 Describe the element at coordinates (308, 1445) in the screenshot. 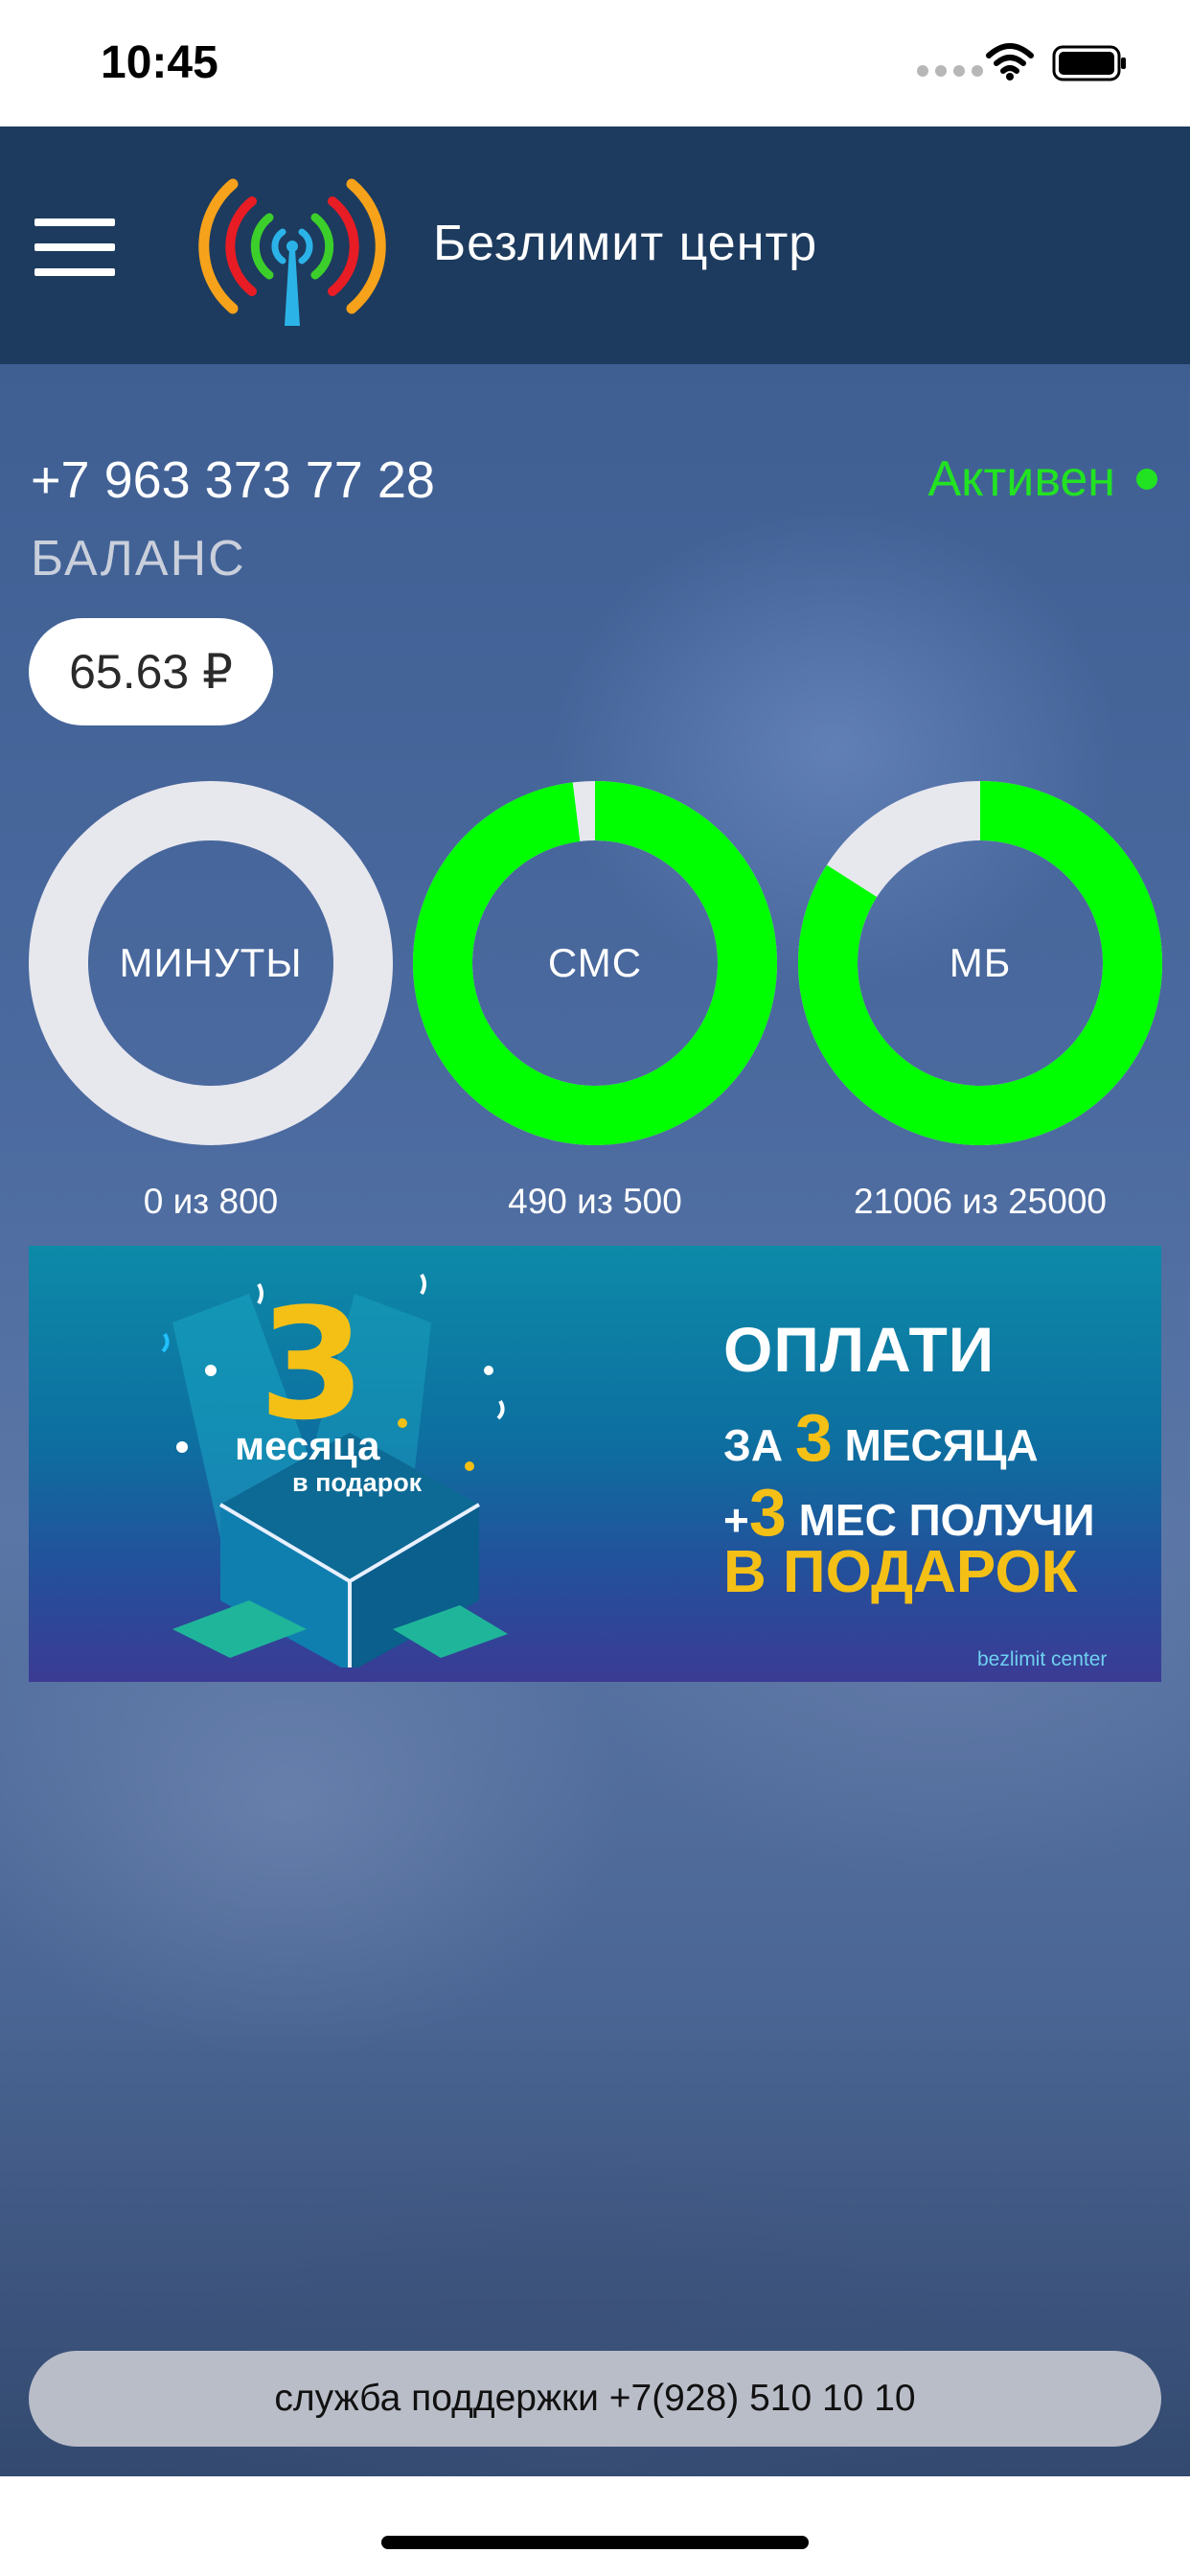

I see `promo-months: месяца` at that location.